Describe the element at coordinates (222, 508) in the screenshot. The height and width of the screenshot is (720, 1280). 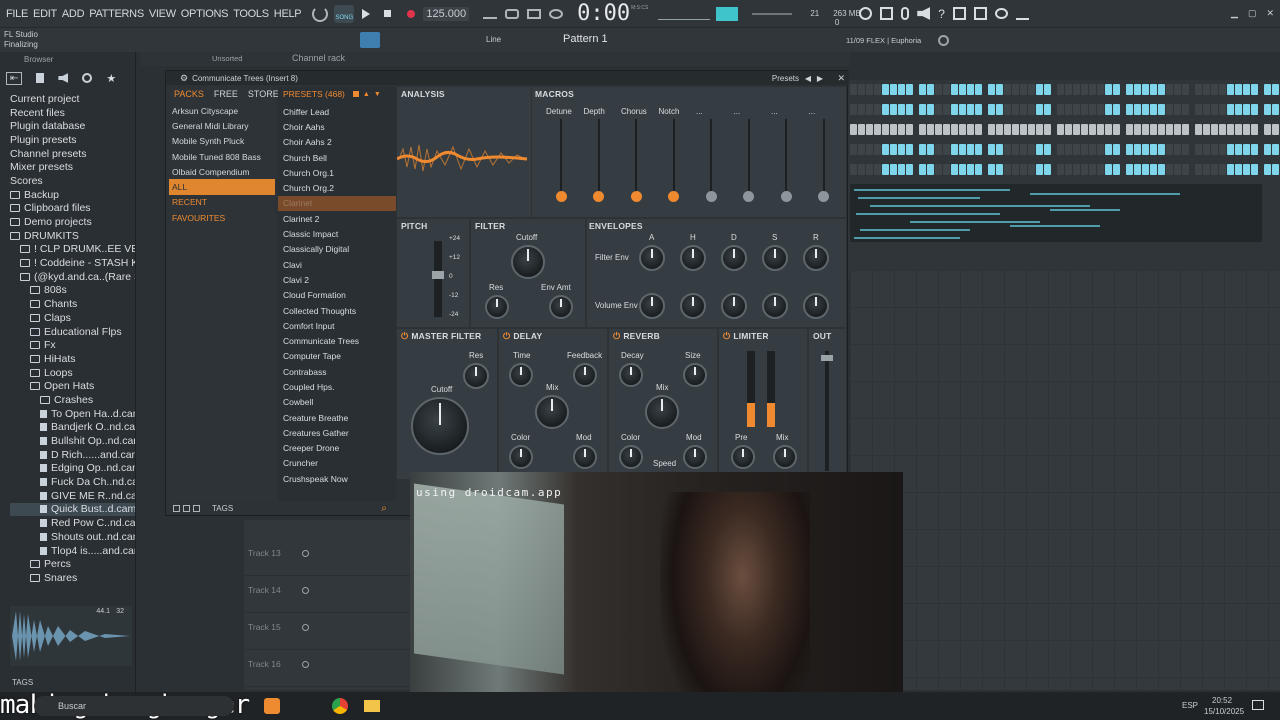
I see `plugin-tags: TAGS` at that location.